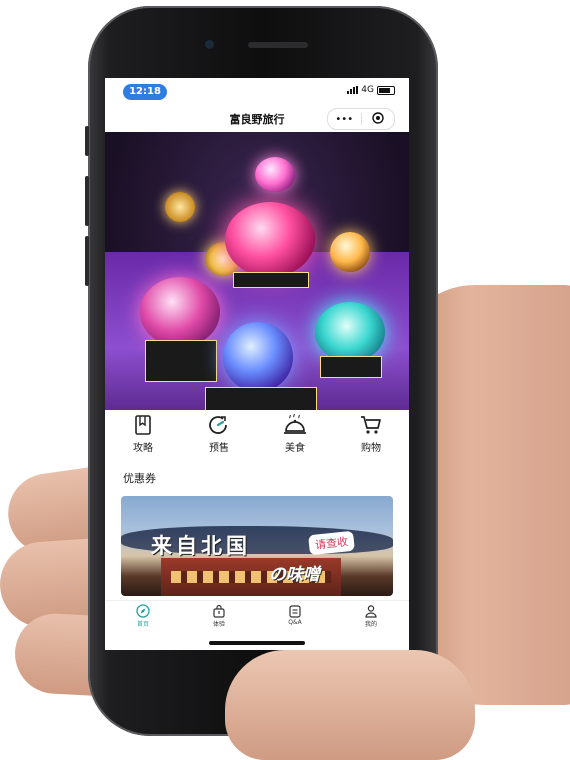  I want to click on tab-mine: 我的, so click(371, 617).